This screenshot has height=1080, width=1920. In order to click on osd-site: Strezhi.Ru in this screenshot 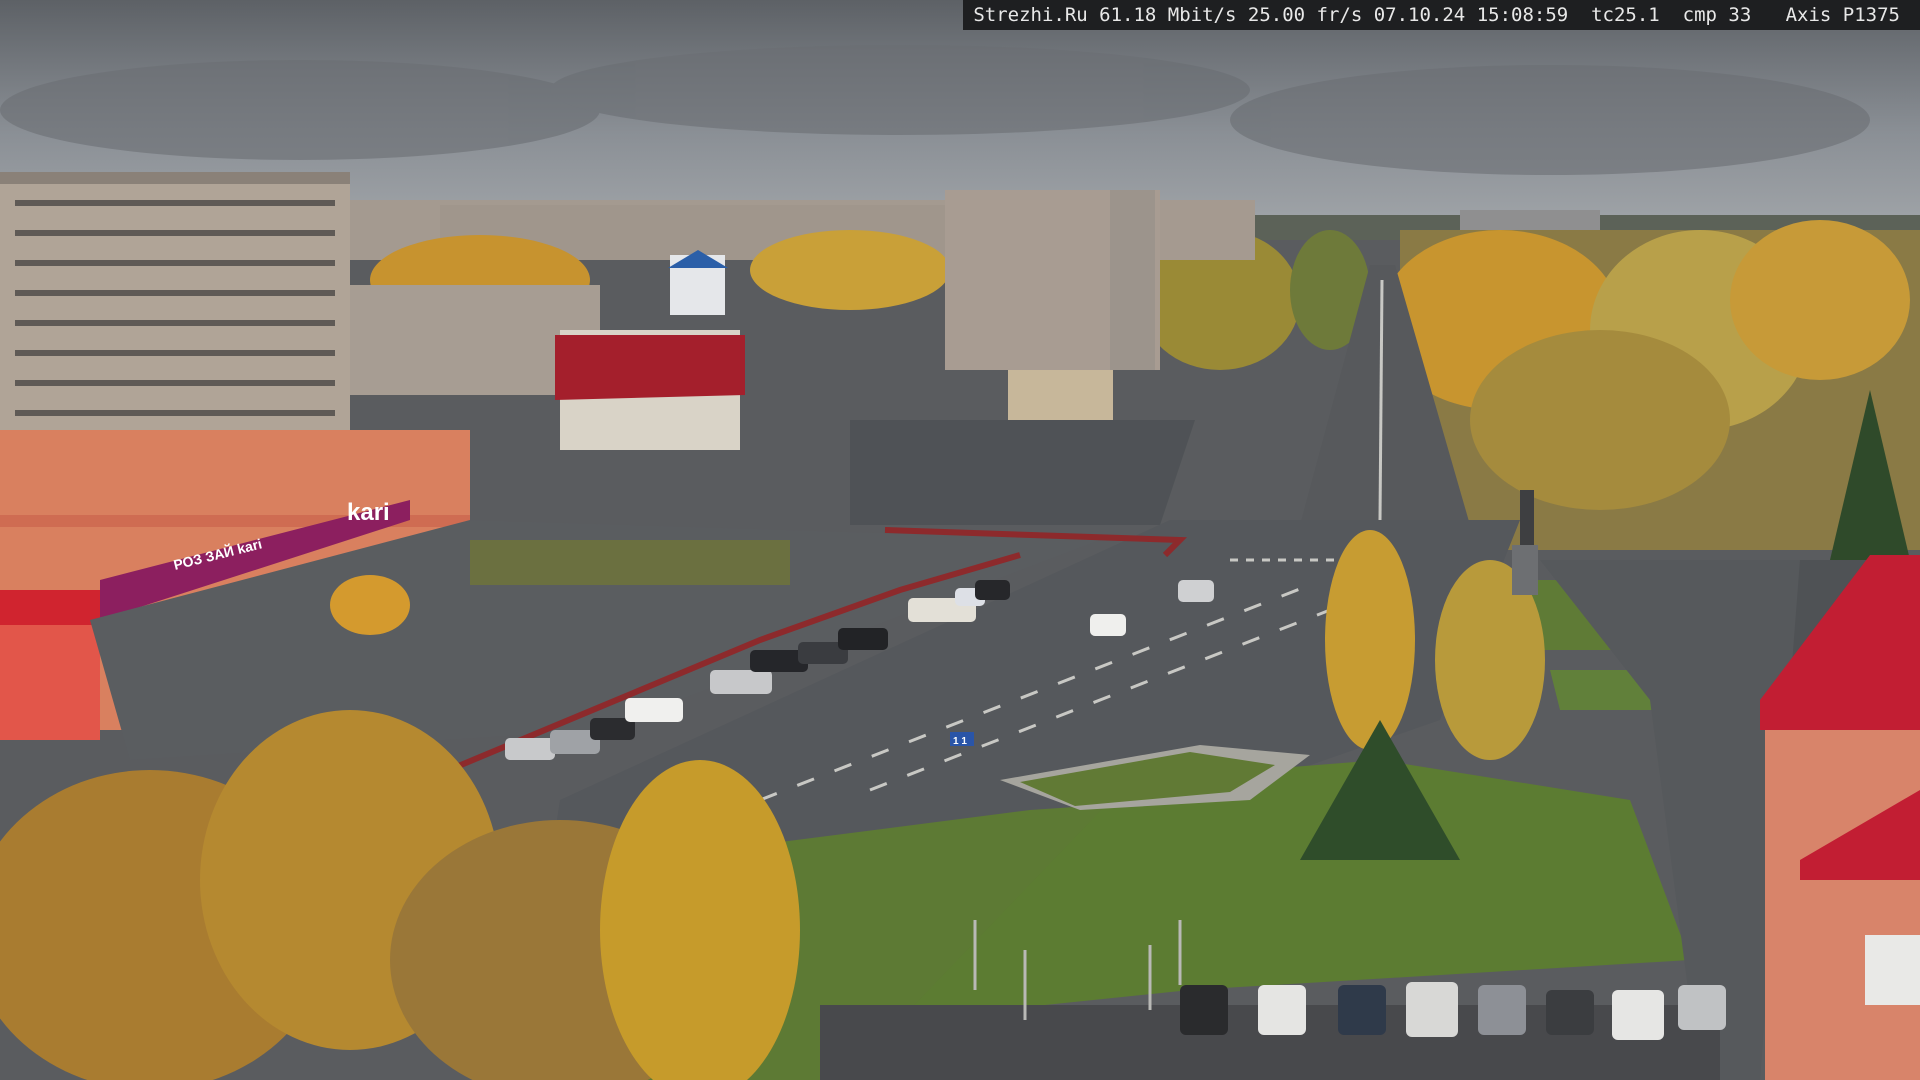, I will do `click(1030, 15)`.